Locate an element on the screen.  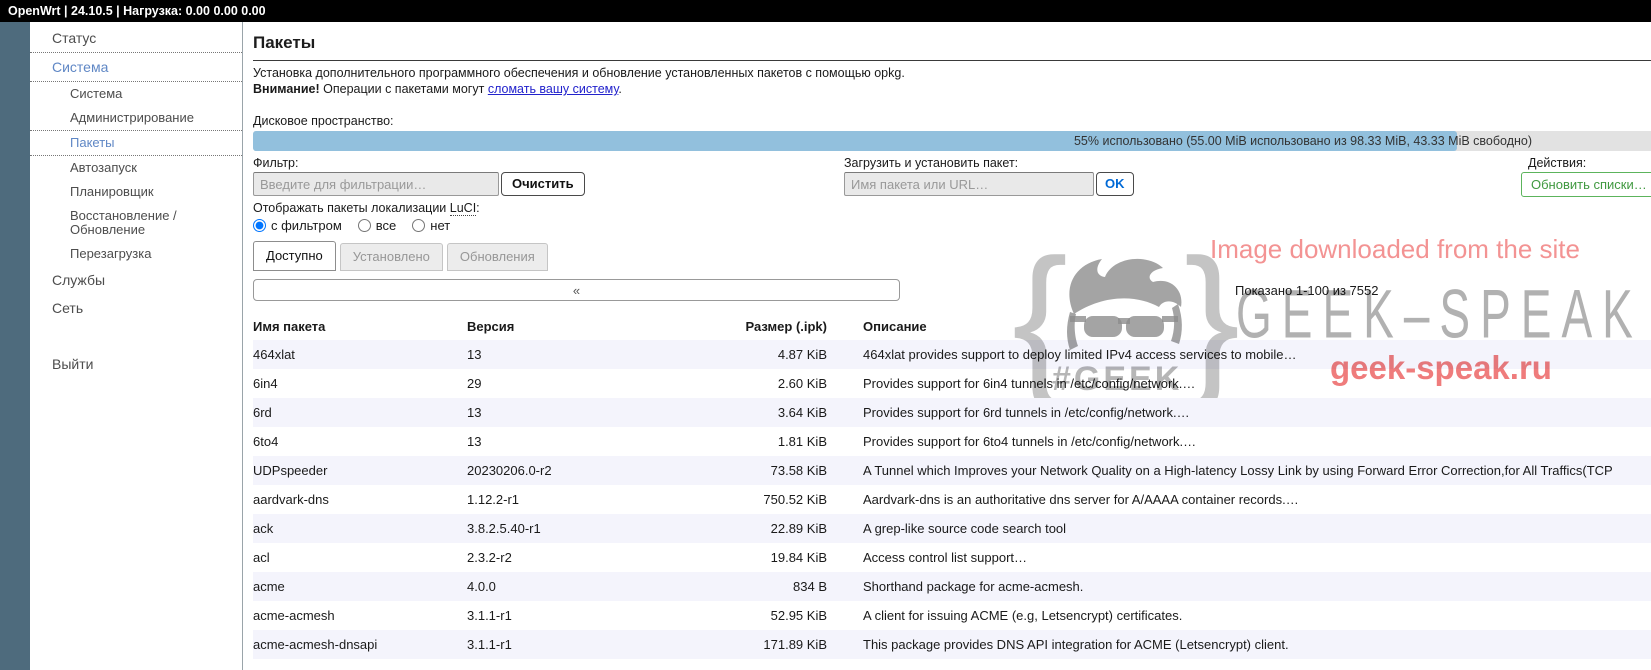
cell-size: 4.87 KiB is located at coordinates (802, 354).